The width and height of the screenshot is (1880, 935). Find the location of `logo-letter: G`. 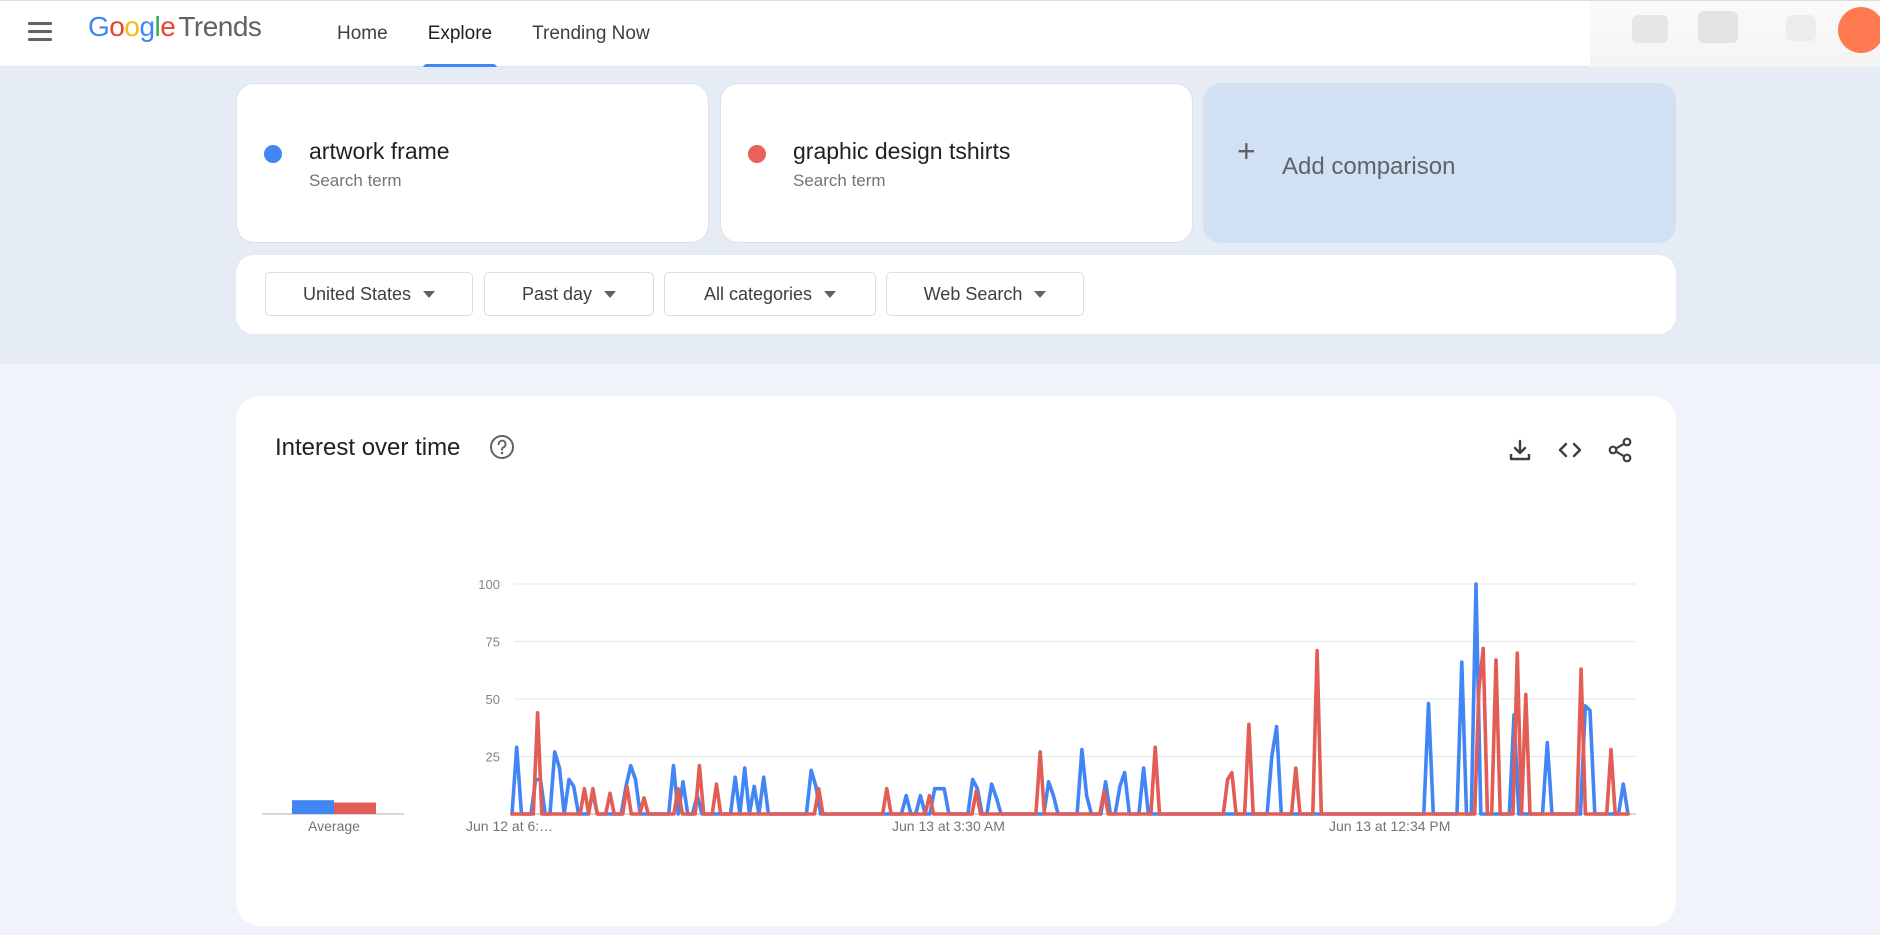

logo-letter: G is located at coordinates (99, 26).